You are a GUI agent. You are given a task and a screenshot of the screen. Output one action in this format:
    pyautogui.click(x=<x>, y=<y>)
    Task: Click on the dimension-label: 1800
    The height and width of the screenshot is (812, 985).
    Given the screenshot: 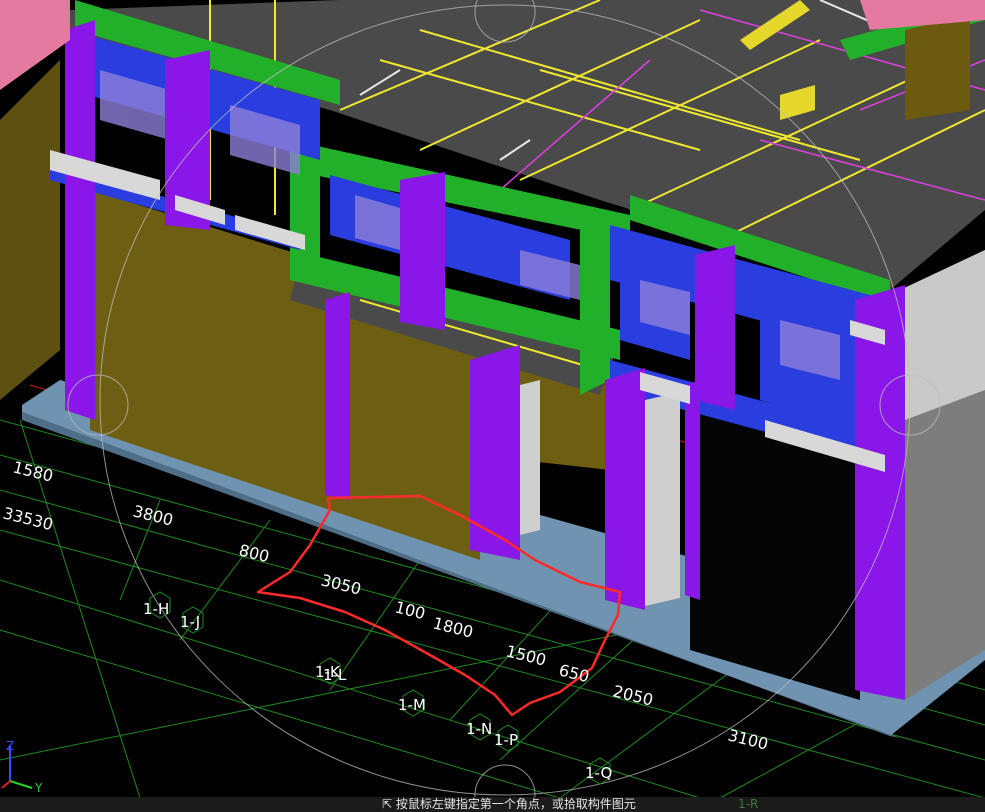 What is the action you would take?
    pyautogui.click(x=453, y=627)
    